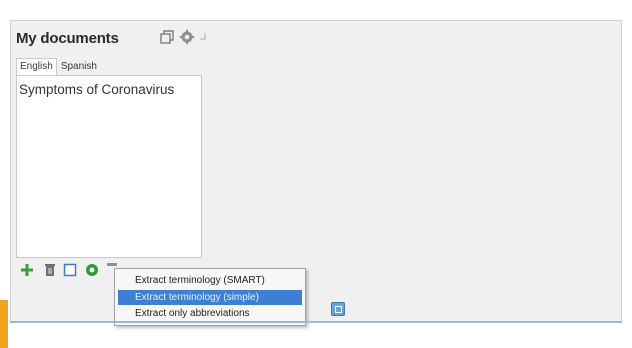  Describe the element at coordinates (27, 270) in the screenshot. I see `plus-icon` at that location.